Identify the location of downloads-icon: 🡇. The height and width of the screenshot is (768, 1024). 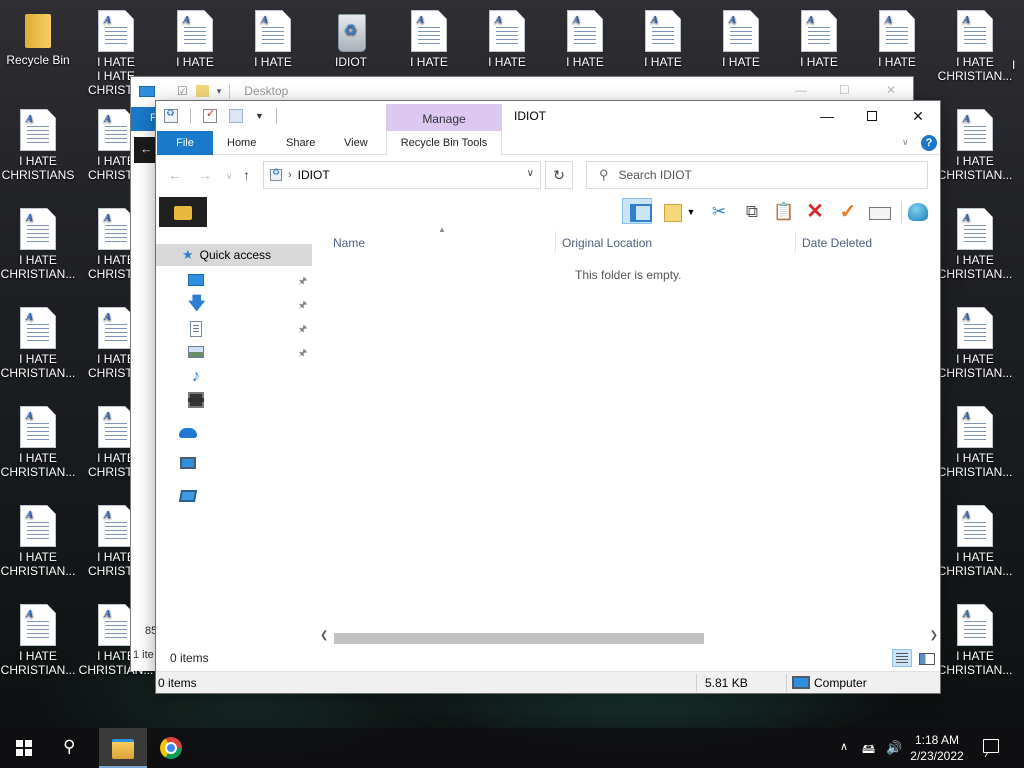
(196, 303).